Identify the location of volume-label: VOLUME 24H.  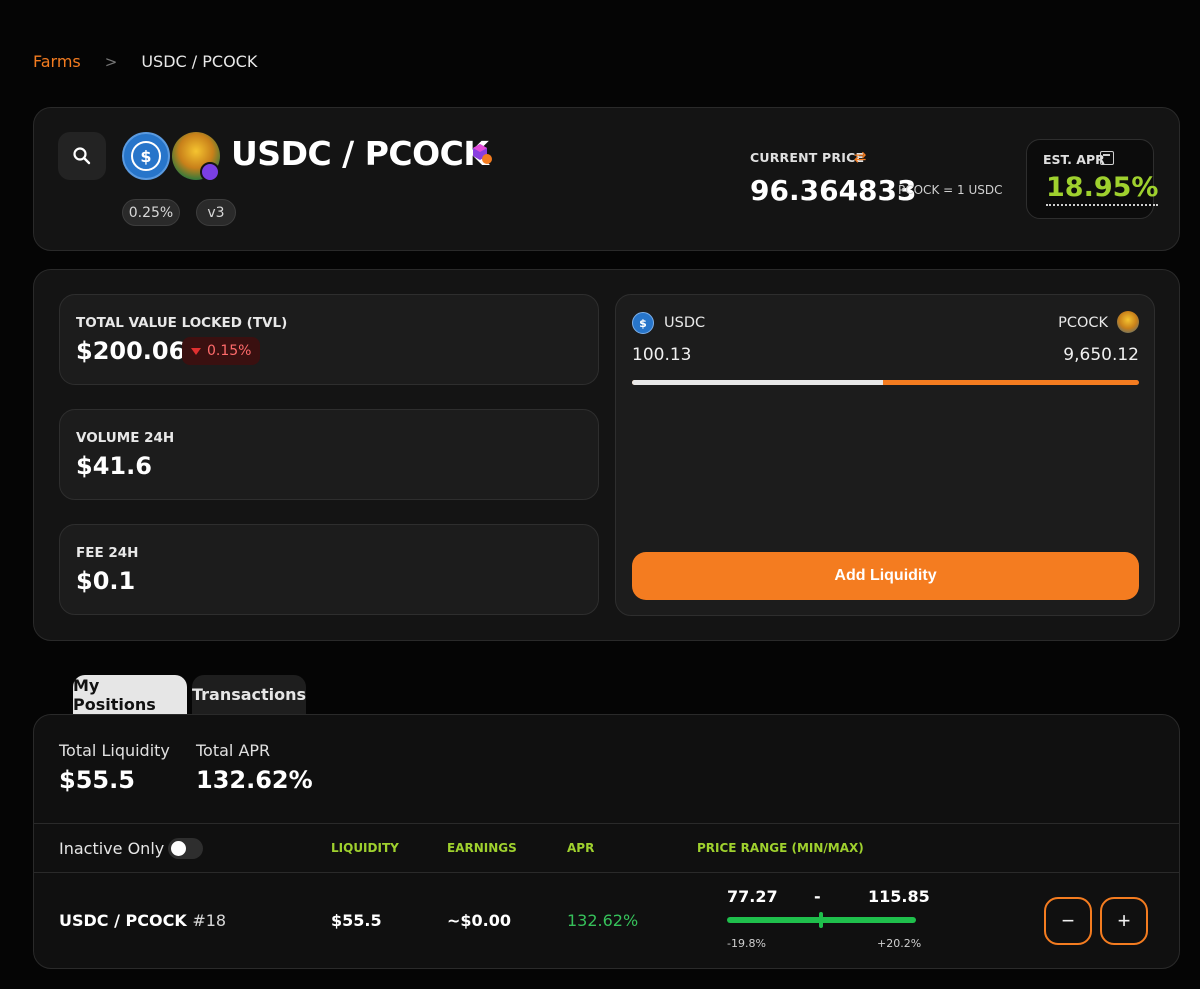
(125, 438).